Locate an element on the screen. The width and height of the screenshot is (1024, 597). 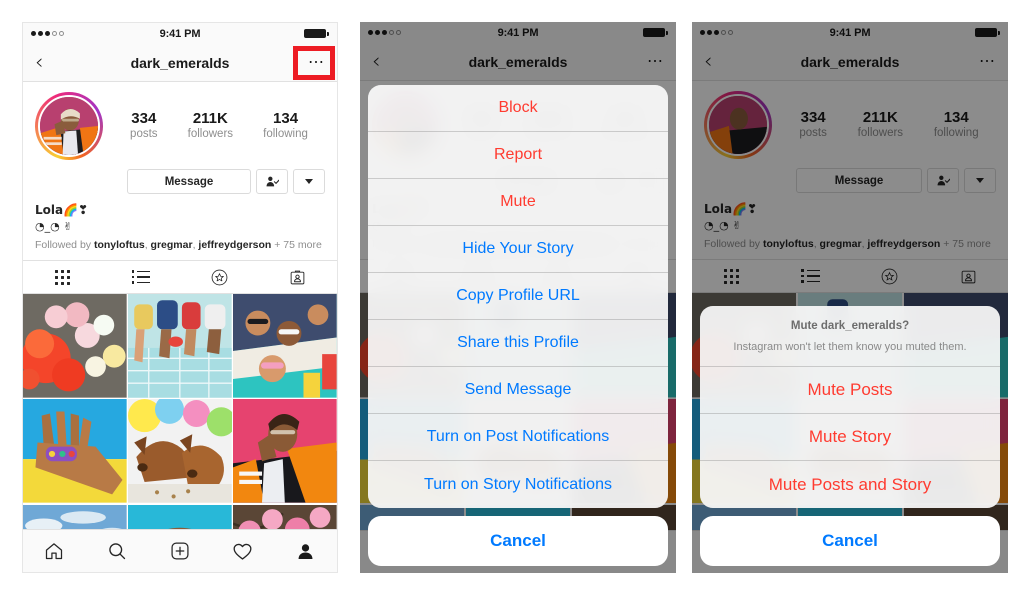
suggestions-dropdown-button is located at coordinates (309, 181).